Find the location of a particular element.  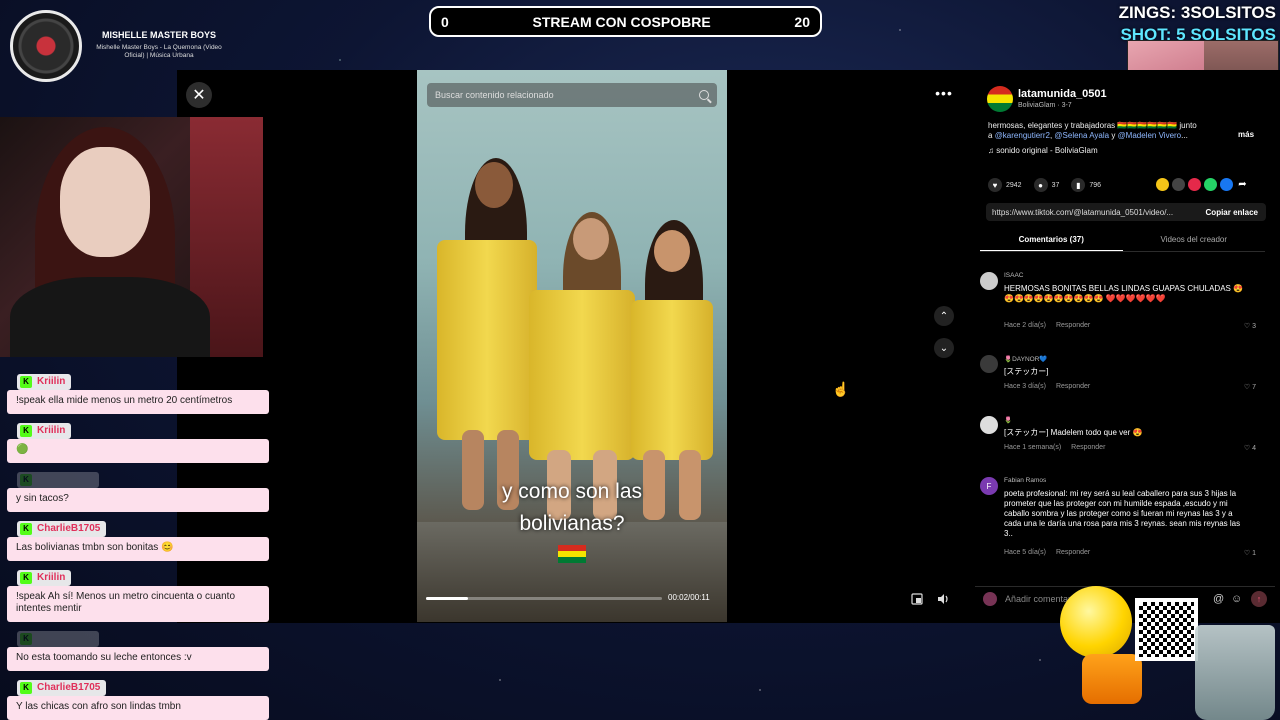

desc-and: y is located at coordinates (1113, 135).